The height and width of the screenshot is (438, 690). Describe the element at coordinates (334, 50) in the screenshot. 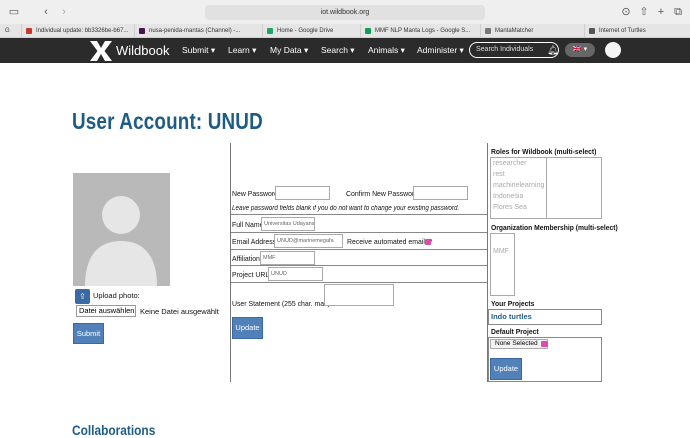

I see `nav-label: Search` at that location.